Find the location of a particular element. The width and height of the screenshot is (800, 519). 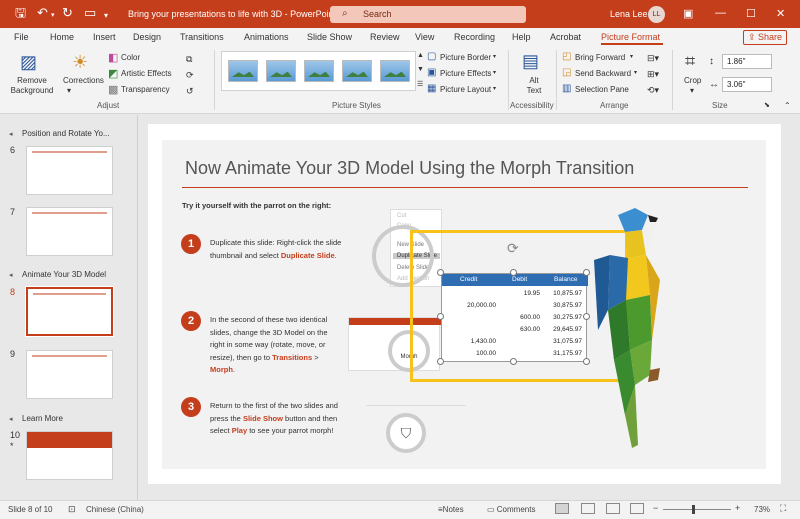

rotation-handle-icon: ⟳ is located at coordinates (513, 248).